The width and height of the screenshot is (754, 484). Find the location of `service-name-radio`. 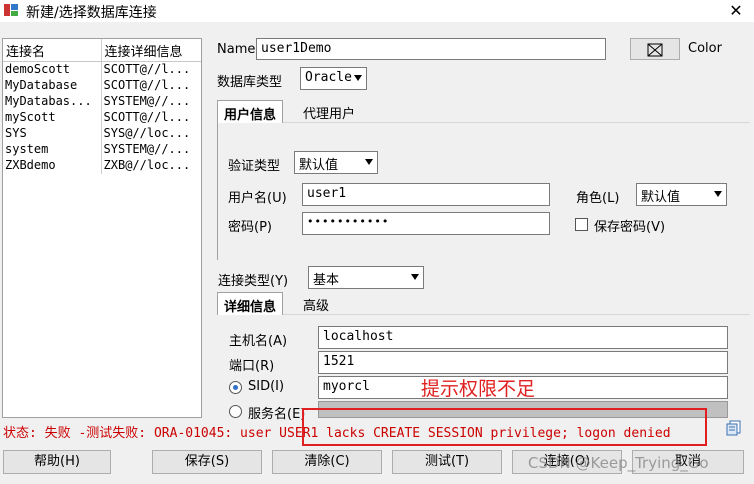

service-name-radio is located at coordinates (235, 411).